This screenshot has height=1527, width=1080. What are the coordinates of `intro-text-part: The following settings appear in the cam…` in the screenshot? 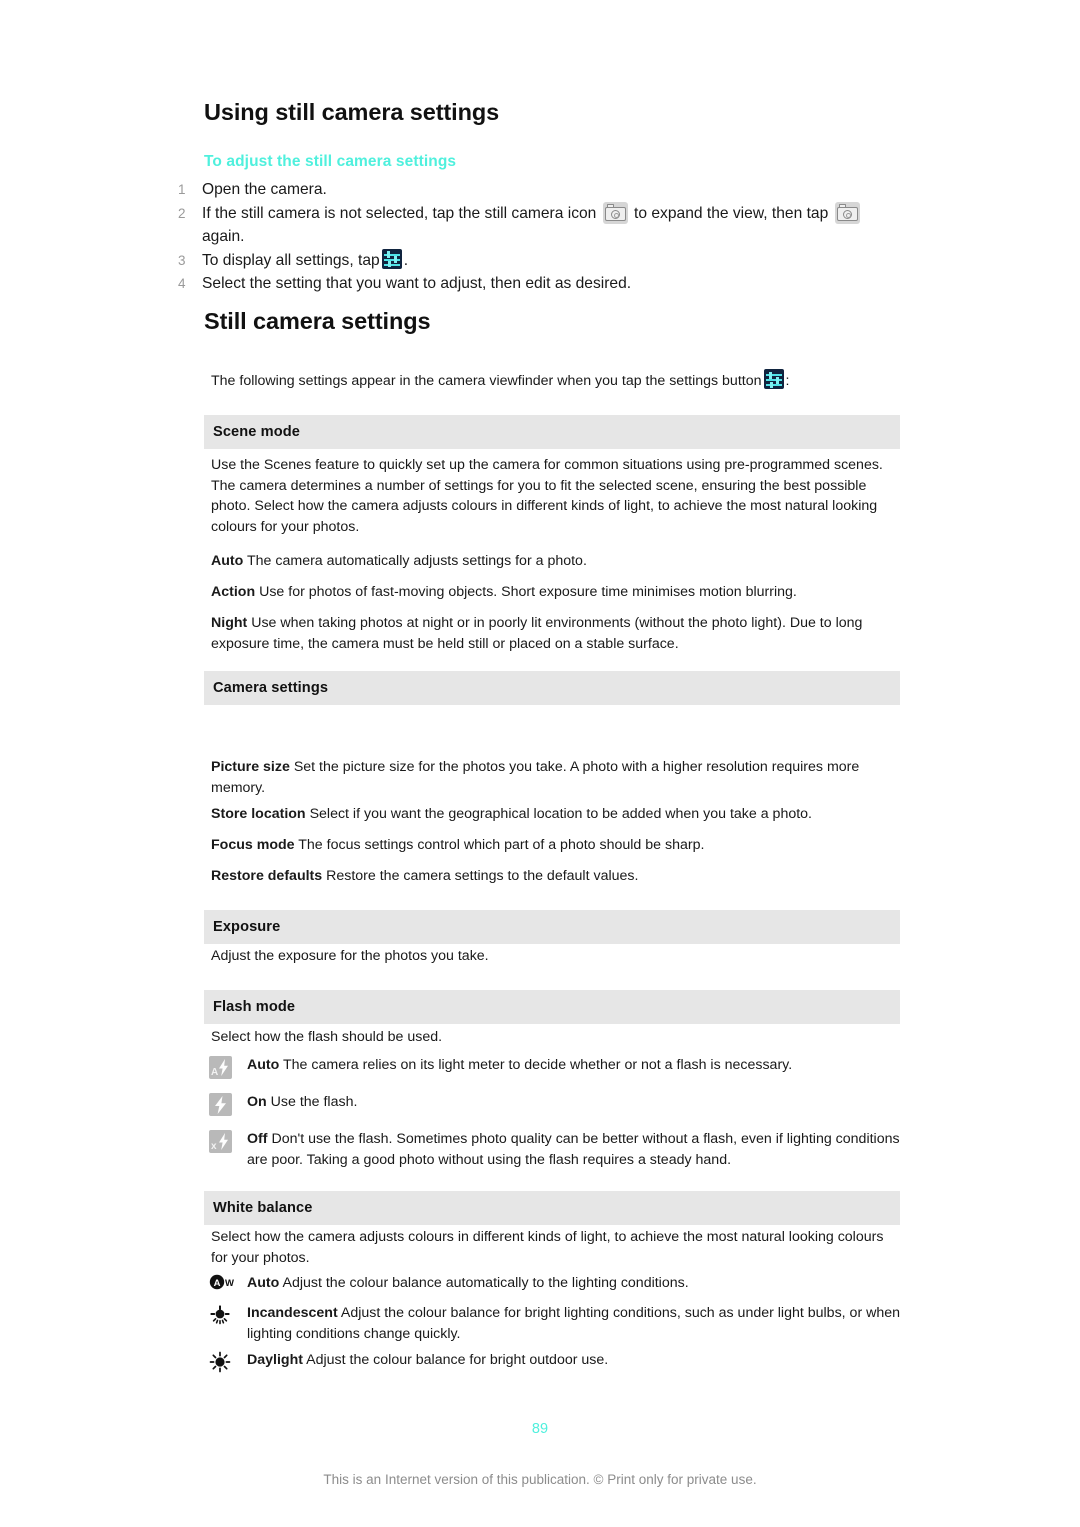 It's located at (486, 381).